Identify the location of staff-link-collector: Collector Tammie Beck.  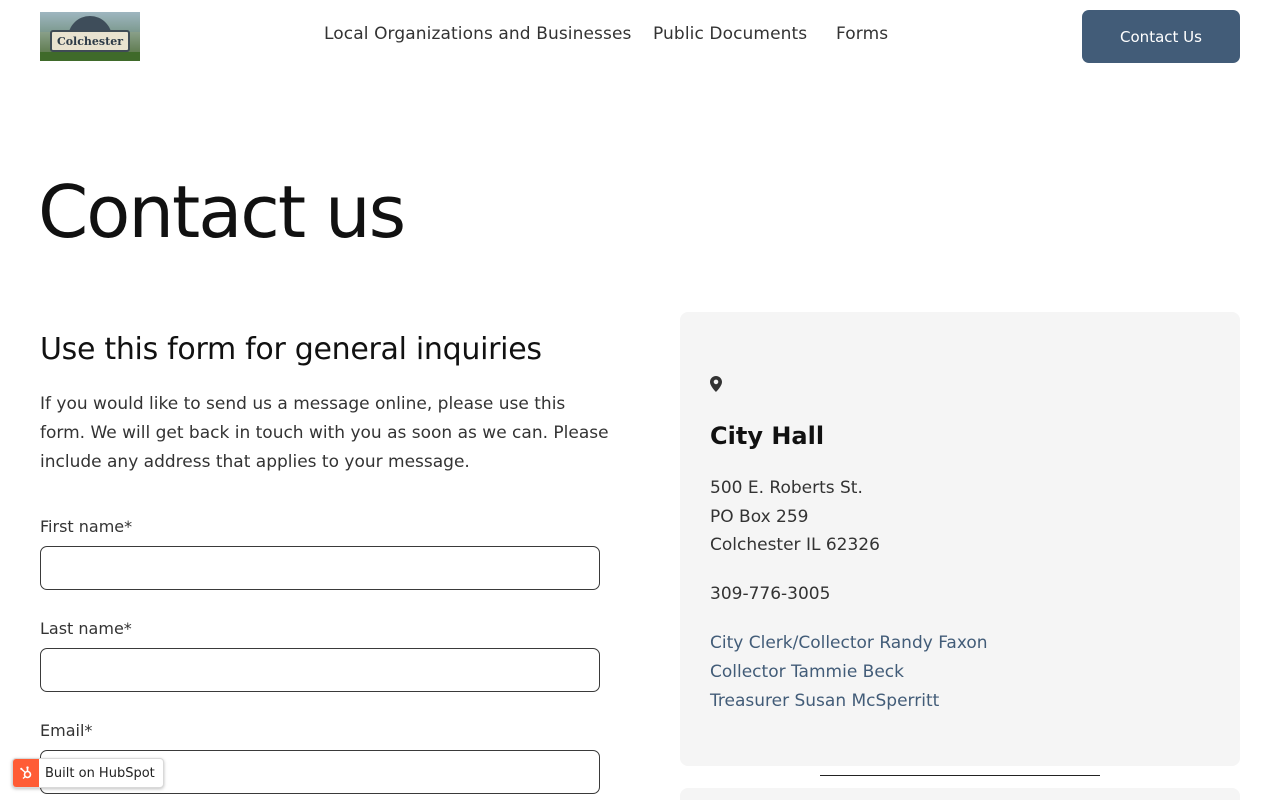
(807, 672).